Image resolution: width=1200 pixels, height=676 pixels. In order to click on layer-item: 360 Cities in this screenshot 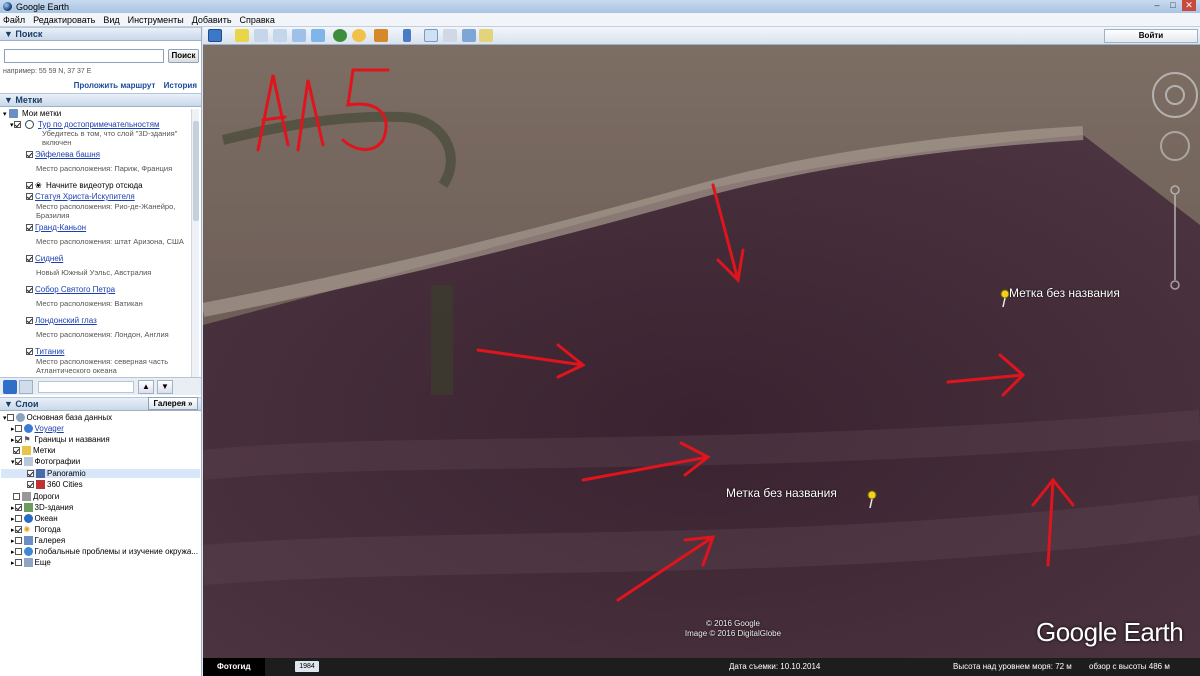, I will do `click(55, 485)`.